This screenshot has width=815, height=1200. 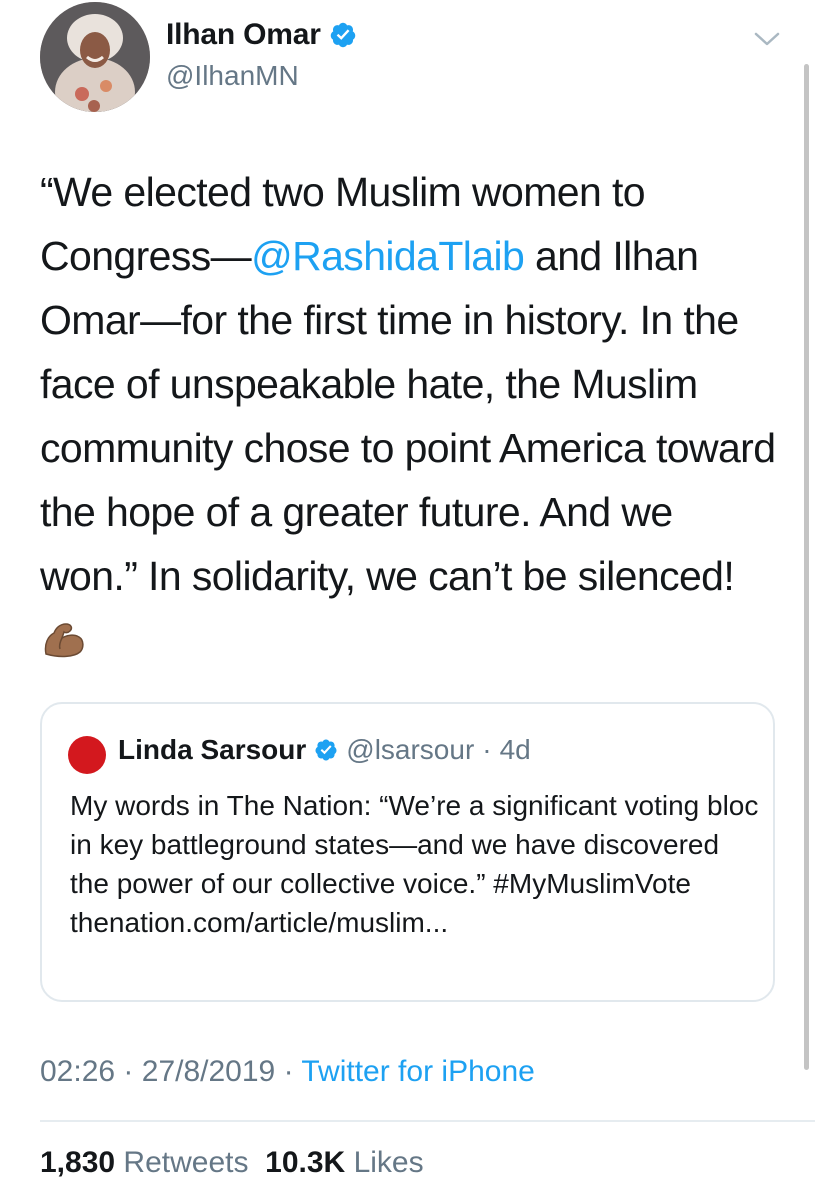 What do you see at coordinates (305, 1162) in the screenshot?
I see `likes-count: 10.3K` at bounding box center [305, 1162].